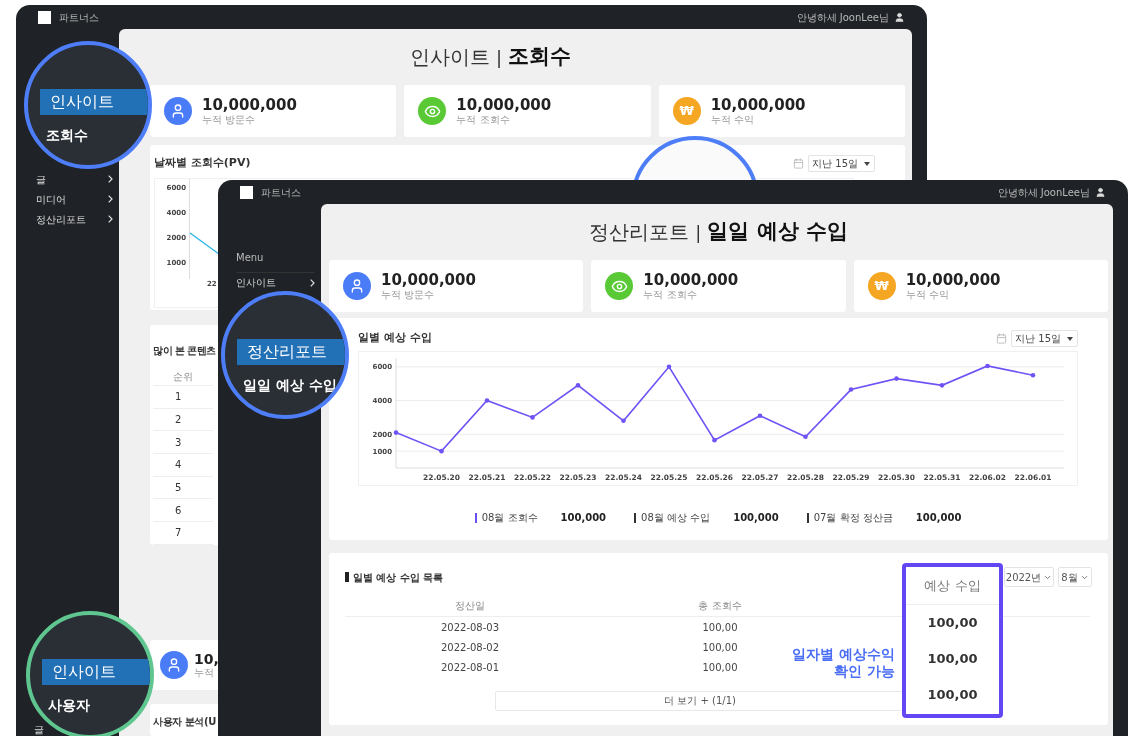 This screenshot has height=736, width=1141. Describe the element at coordinates (178, 442) in the screenshot. I see `rank-cell-text: 3` at that location.